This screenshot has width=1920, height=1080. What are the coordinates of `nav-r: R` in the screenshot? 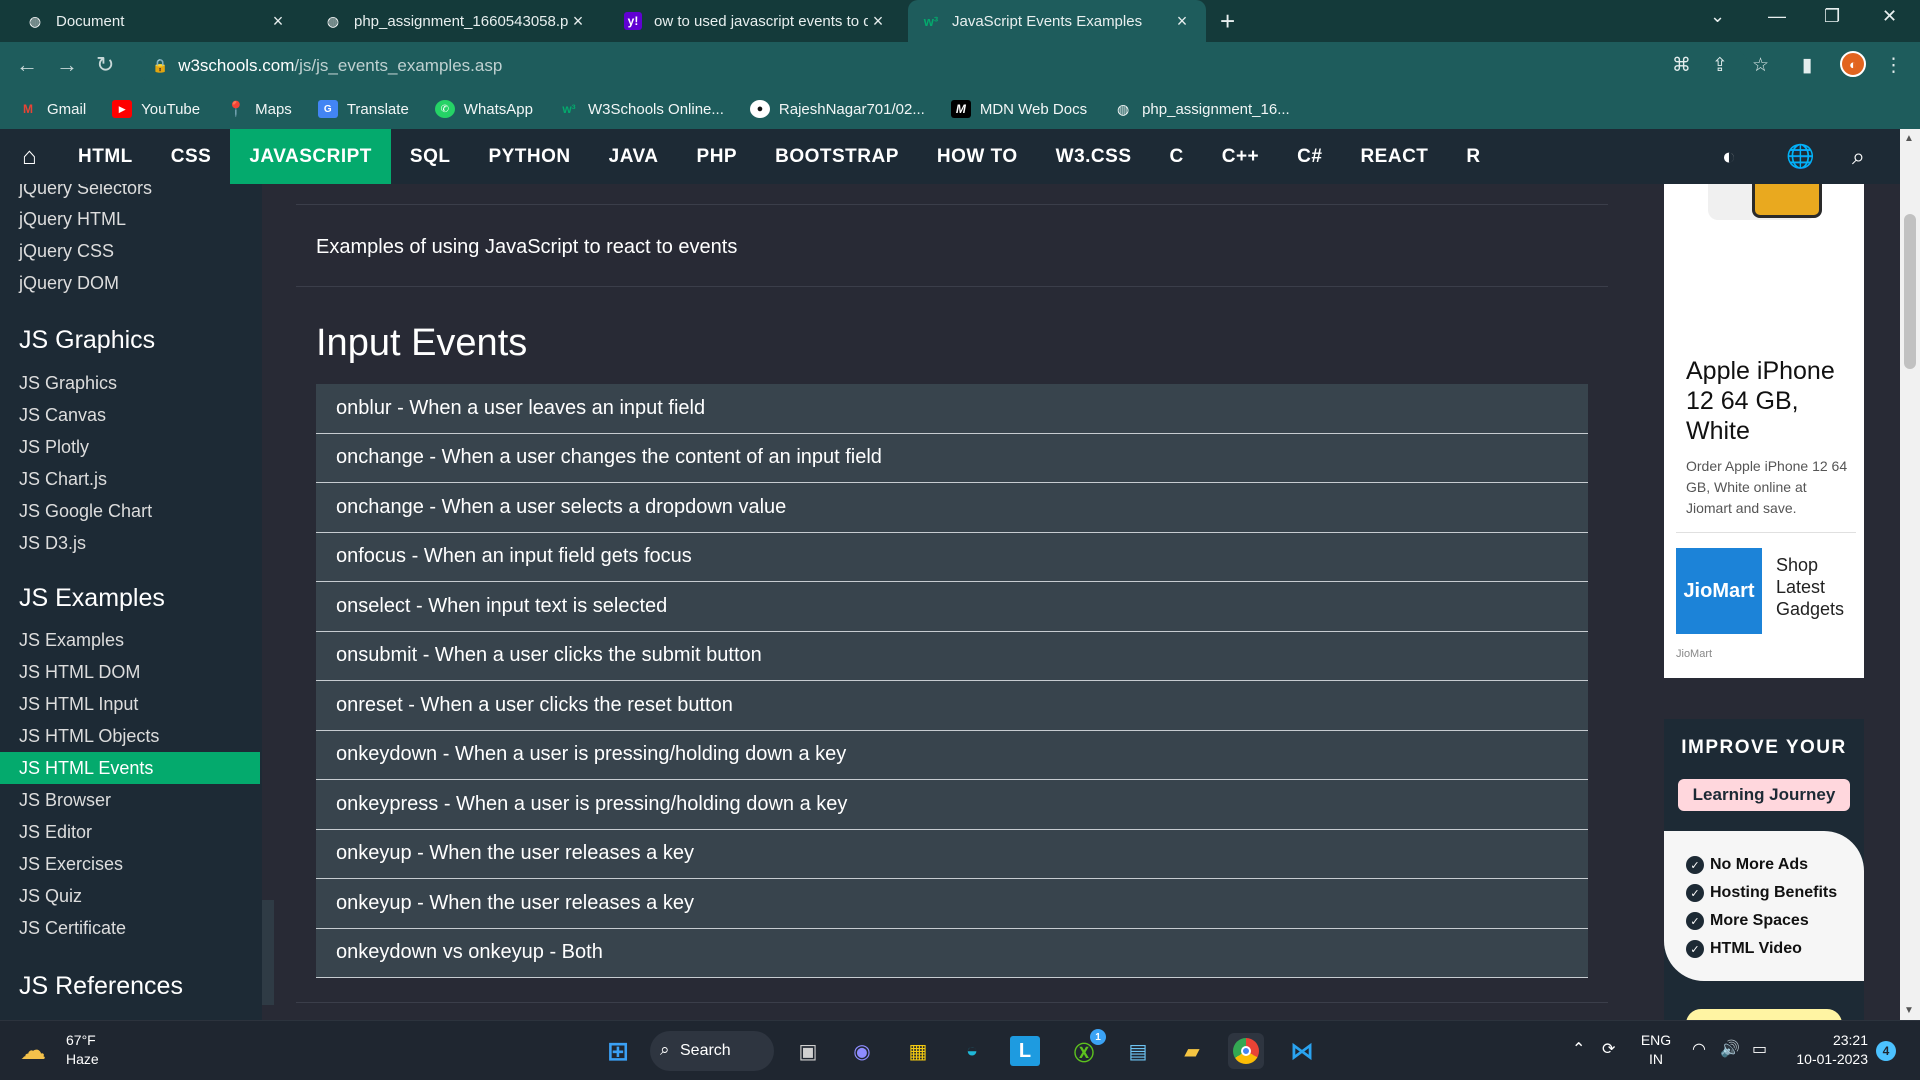 It's located at (1473, 156).